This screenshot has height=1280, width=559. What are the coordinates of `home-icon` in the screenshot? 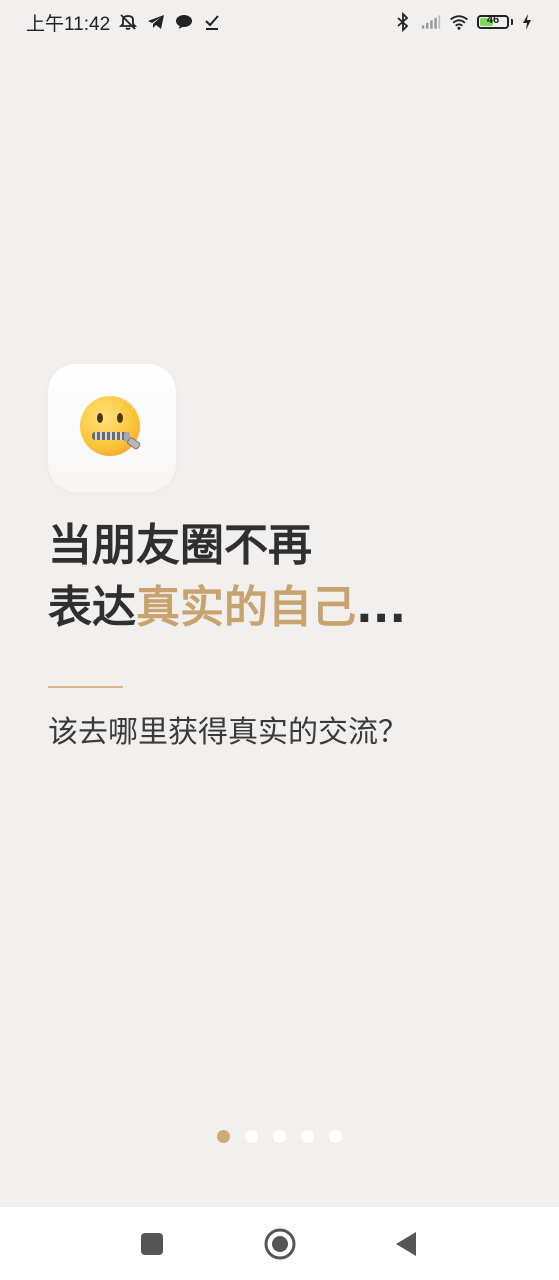 It's located at (280, 1243).